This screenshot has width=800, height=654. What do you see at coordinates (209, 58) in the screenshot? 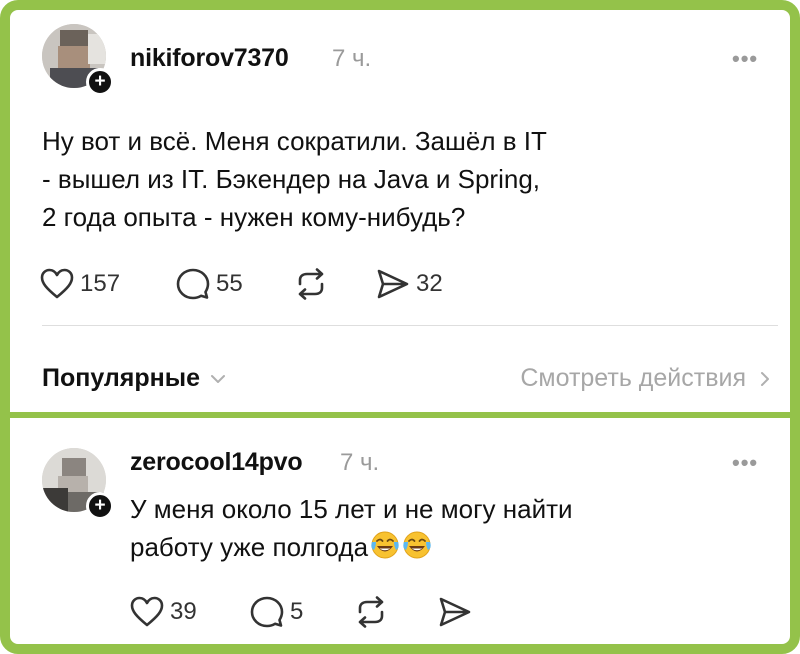
I see `post-username: nikiforov7370` at bounding box center [209, 58].